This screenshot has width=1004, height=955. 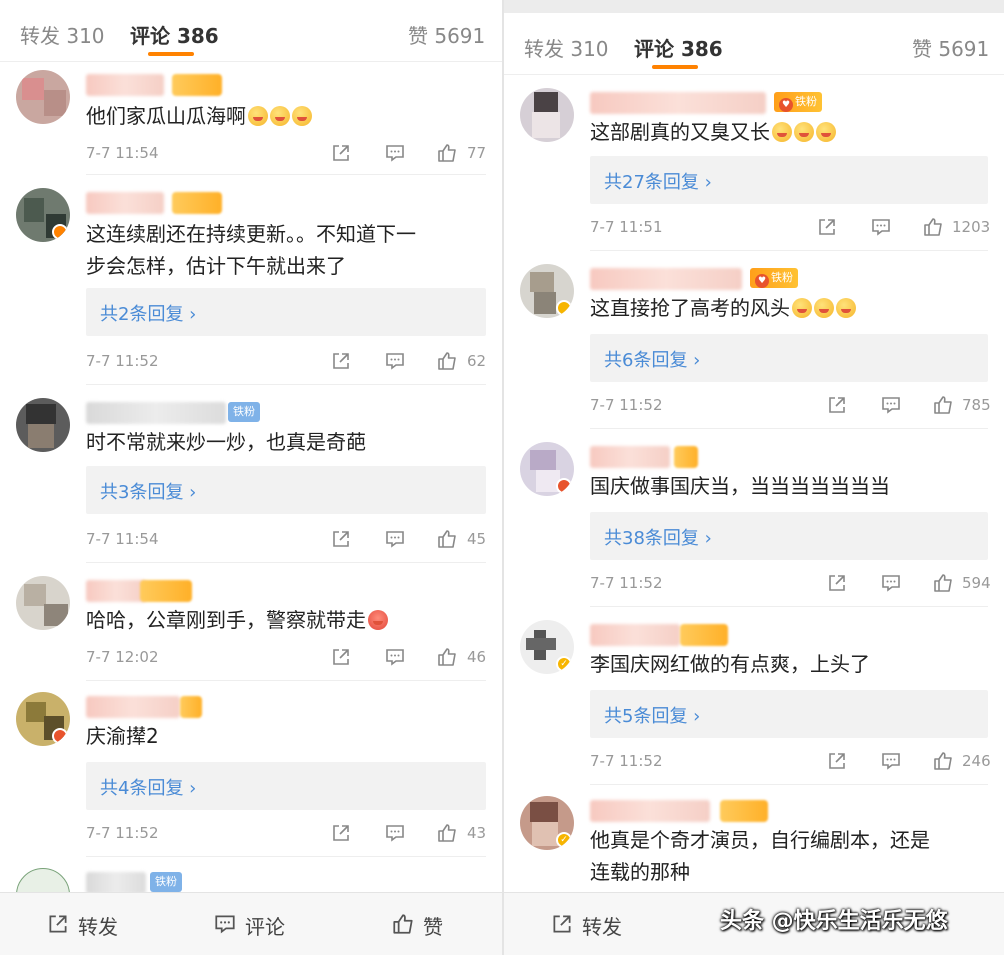 What do you see at coordinates (626, 405) in the screenshot?
I see `comment-time: 7-7 11:52` at bounding box center [626, 405].